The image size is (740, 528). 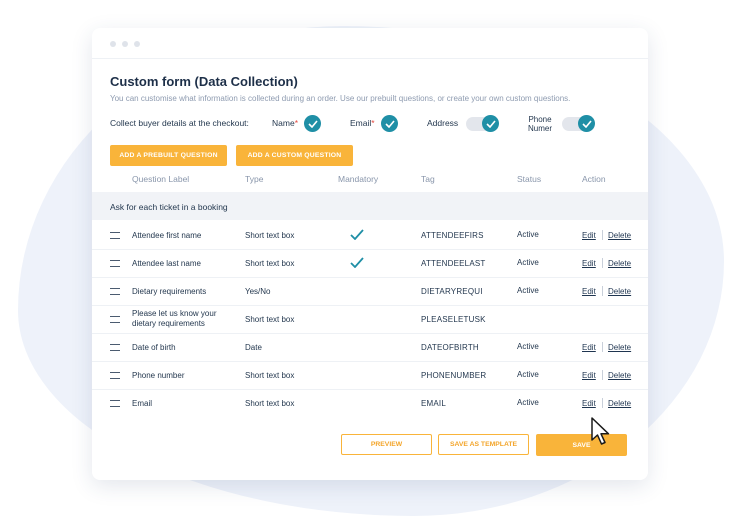 What do you see at coordinates (258, 291) in the screenshot?
I see `question-type: Yes/No` at bounding box center [258, 291].